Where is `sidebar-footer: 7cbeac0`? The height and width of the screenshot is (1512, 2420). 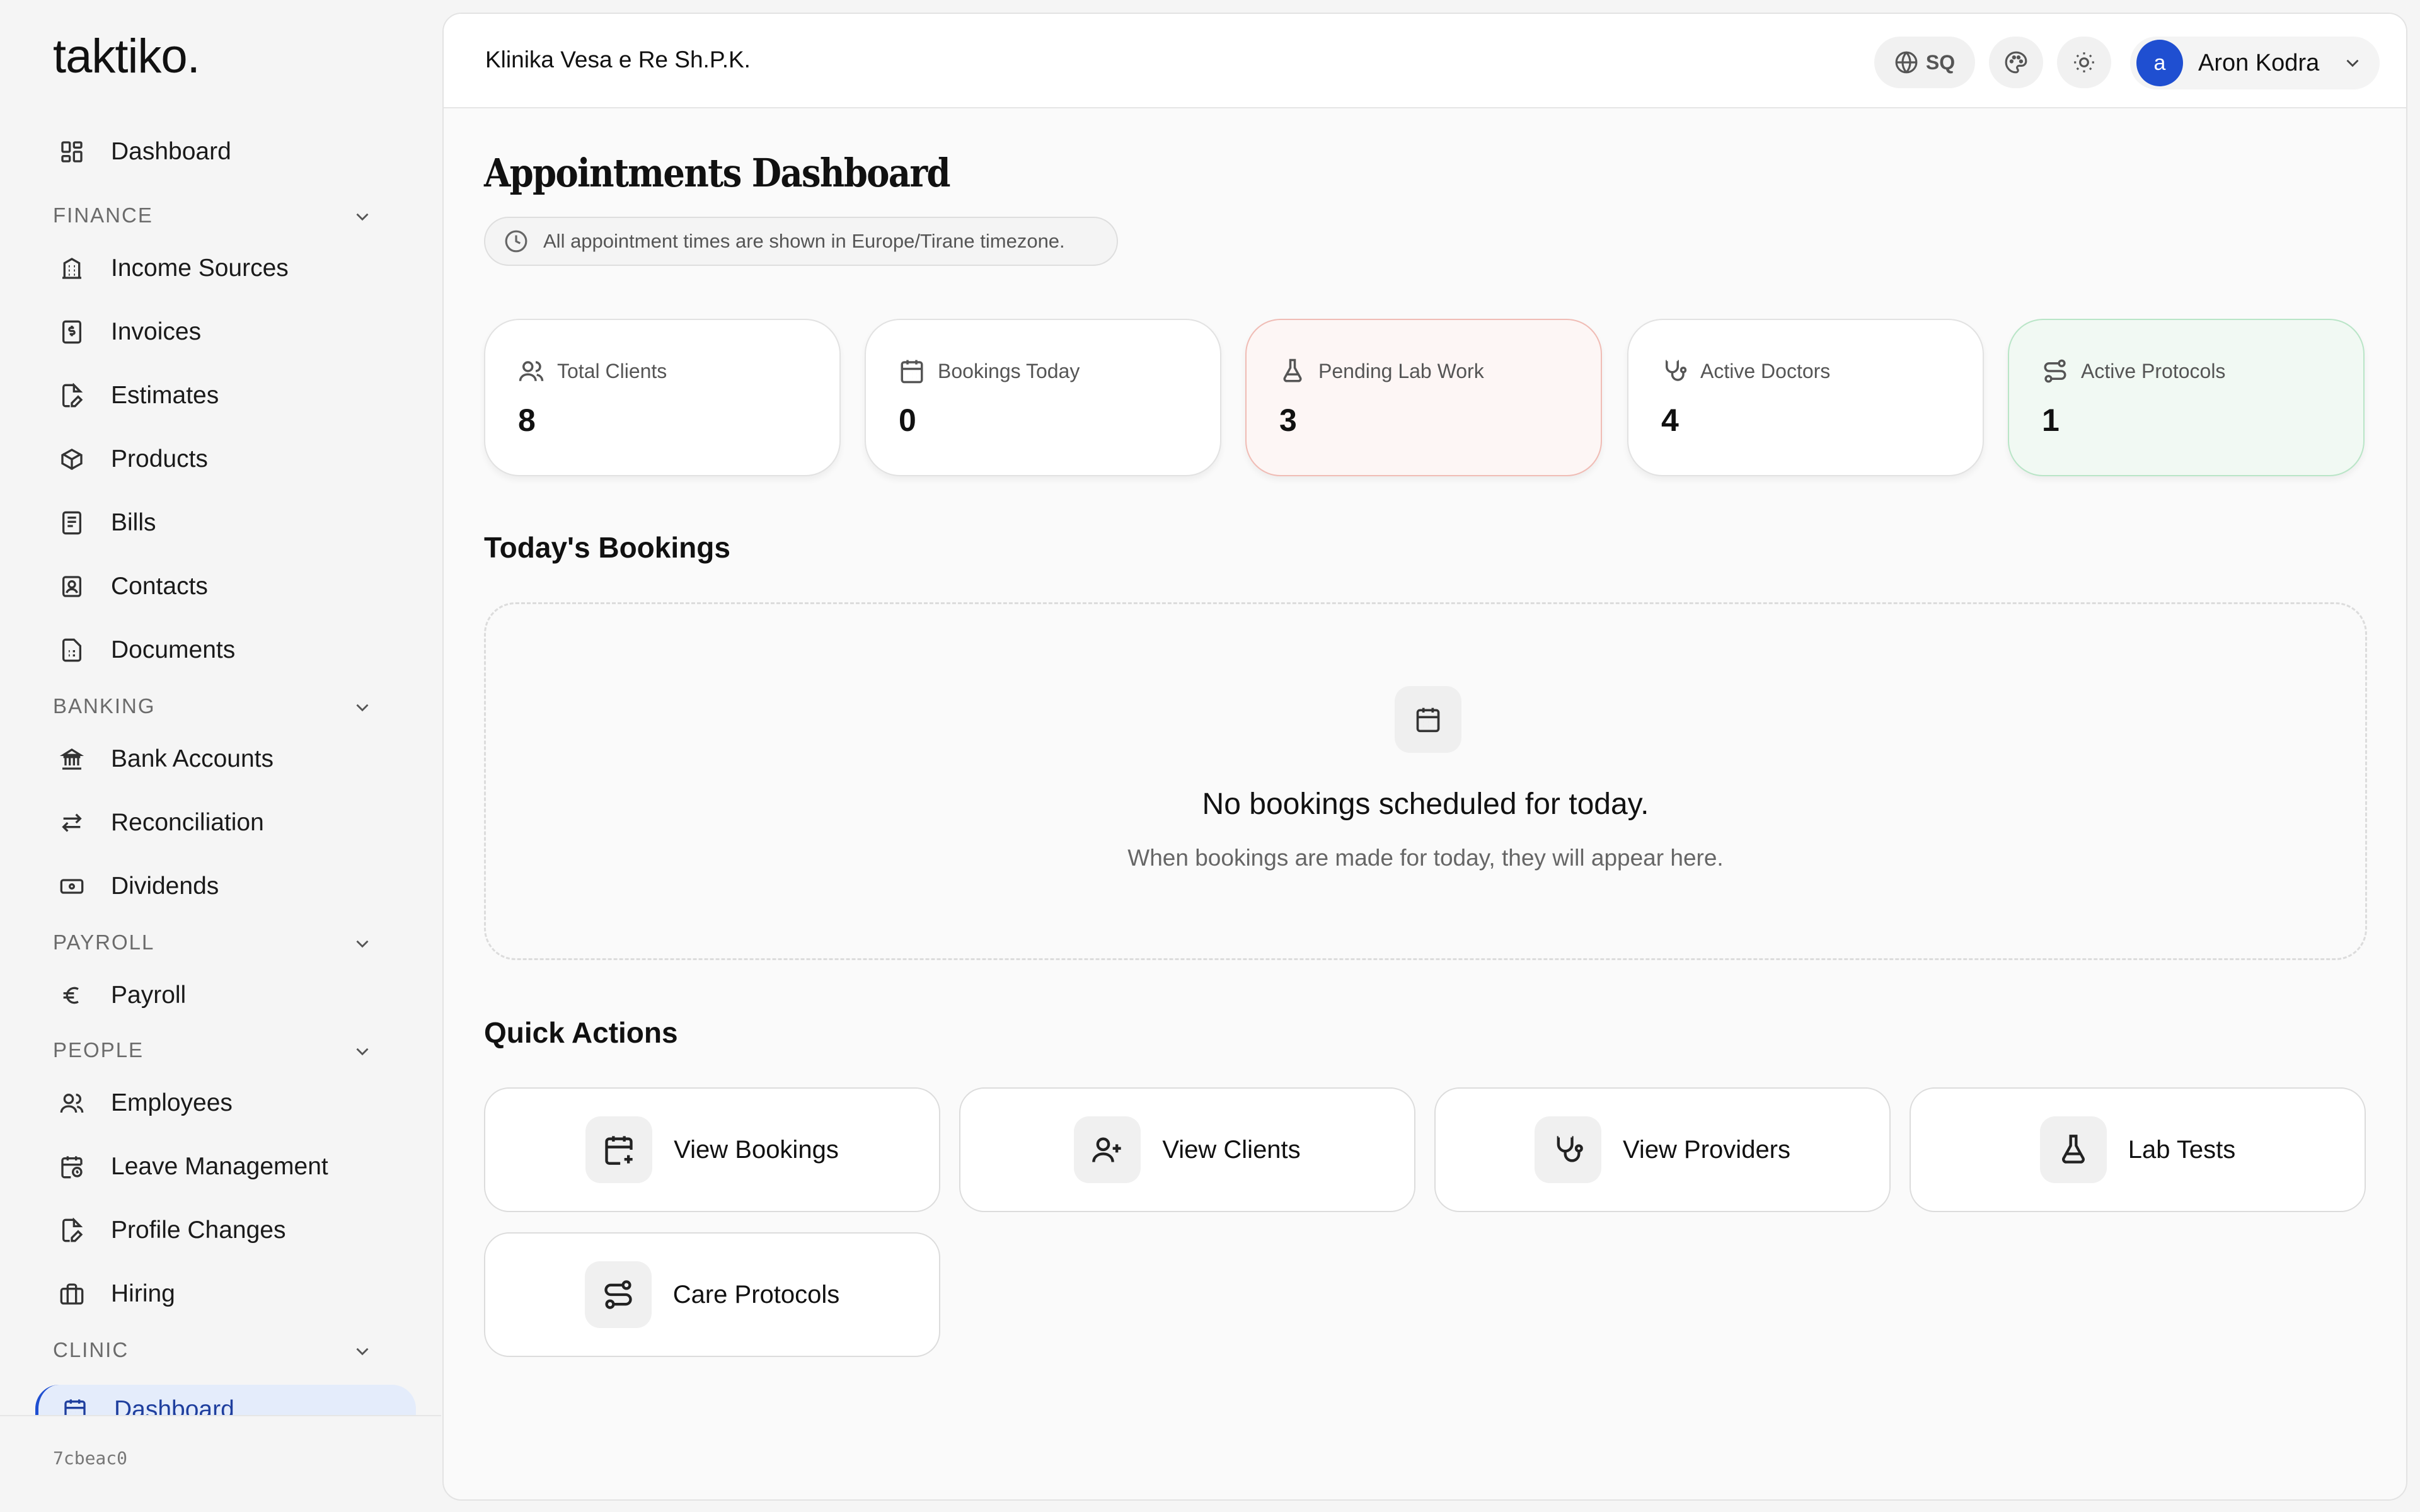
sidebar-footer: 7cbeac0 is located at coordinates (221, 1463).